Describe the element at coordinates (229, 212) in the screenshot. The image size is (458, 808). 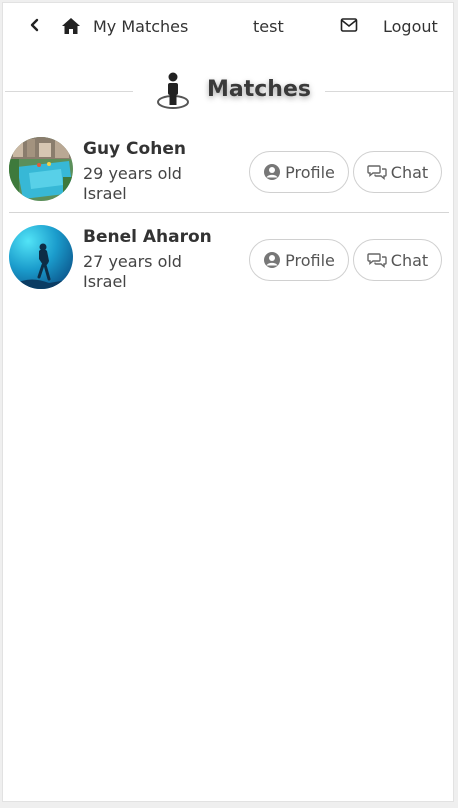
I see `row-divider` at that location.